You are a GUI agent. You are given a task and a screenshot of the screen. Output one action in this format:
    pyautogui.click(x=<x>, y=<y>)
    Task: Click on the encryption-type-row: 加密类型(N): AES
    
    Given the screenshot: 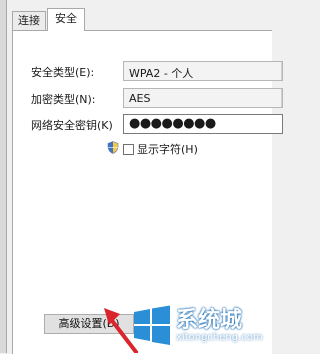 What is the action you would take?
    pyautogui.click(x=148, y=98)
    